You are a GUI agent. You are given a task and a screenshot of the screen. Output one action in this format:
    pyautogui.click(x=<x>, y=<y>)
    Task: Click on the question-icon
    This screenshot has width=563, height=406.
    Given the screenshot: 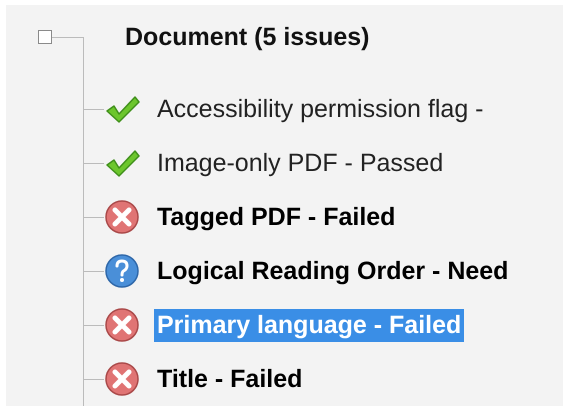 What is the action you would take?
    pyautogui.click(x=122, y=271)
    